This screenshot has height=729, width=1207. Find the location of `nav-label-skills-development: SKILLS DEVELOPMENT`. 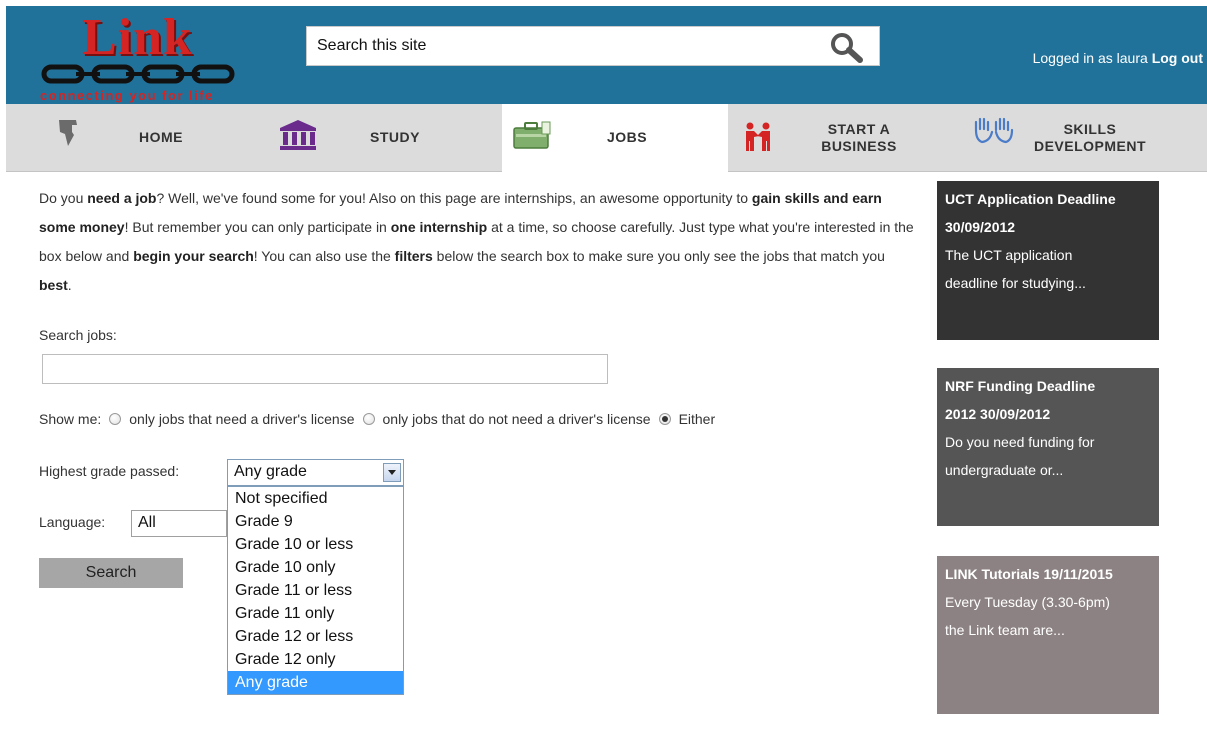

nav-label-skills-development: SKILLS DEVELOPMENT is located at coordinates (1090, 137).